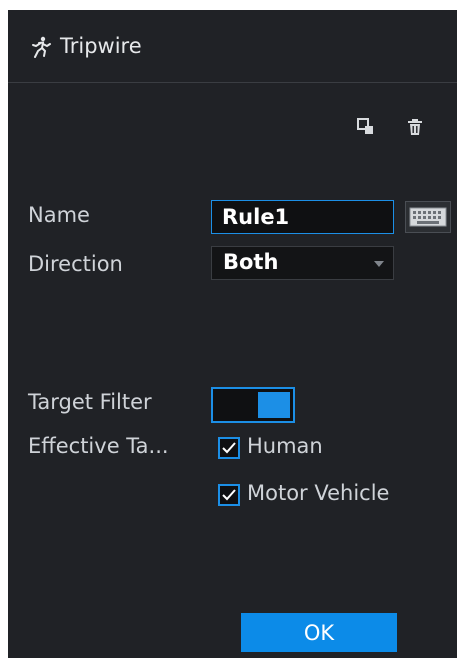 Image resolution: width=463 pixels, height=666 pixels. Describe the element at coordinates (101, 46) in the screenshot. I see `dialog-title: Tripwire` at that location.